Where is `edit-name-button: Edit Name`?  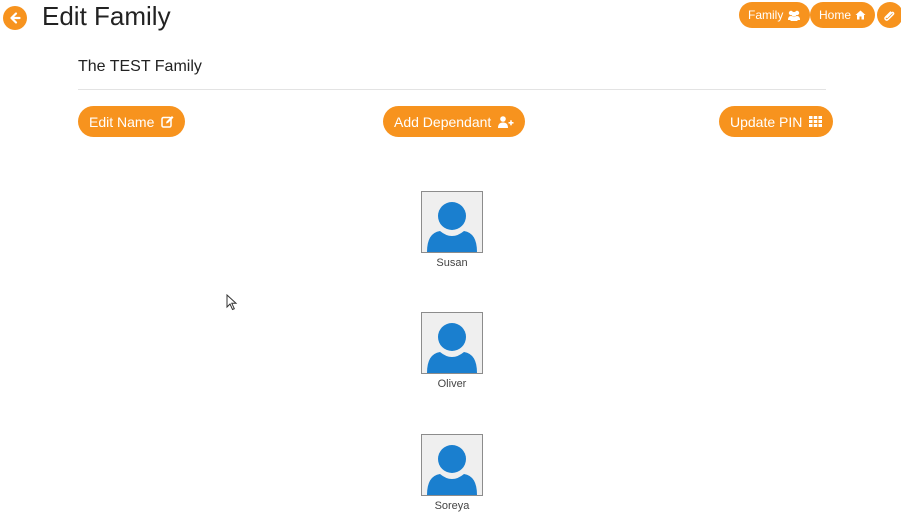
edit-name-button: Edit Name is located at coordinates (132, 121).